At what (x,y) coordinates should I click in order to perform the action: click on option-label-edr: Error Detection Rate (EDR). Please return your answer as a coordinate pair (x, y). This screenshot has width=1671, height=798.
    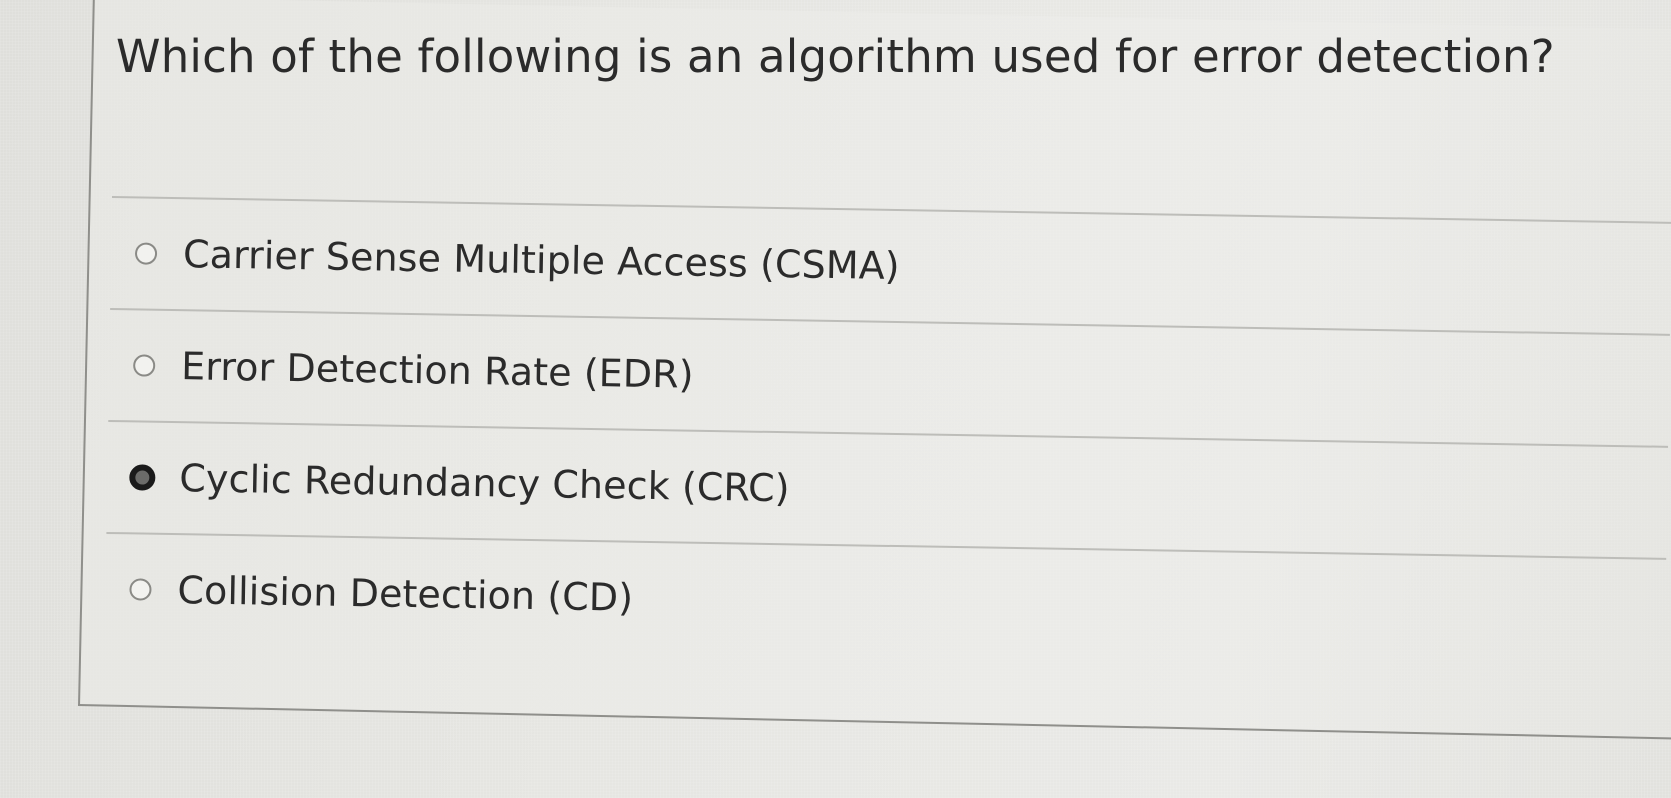
    Looking at the image, I should click on (437, 370).